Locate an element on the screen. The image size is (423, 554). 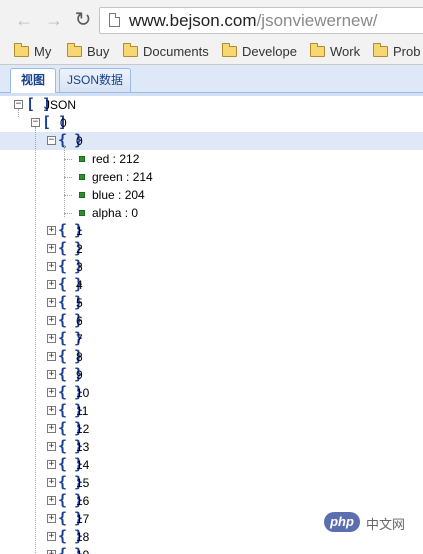
bookmark-develope: Develope is located at coordinates (259, 52).